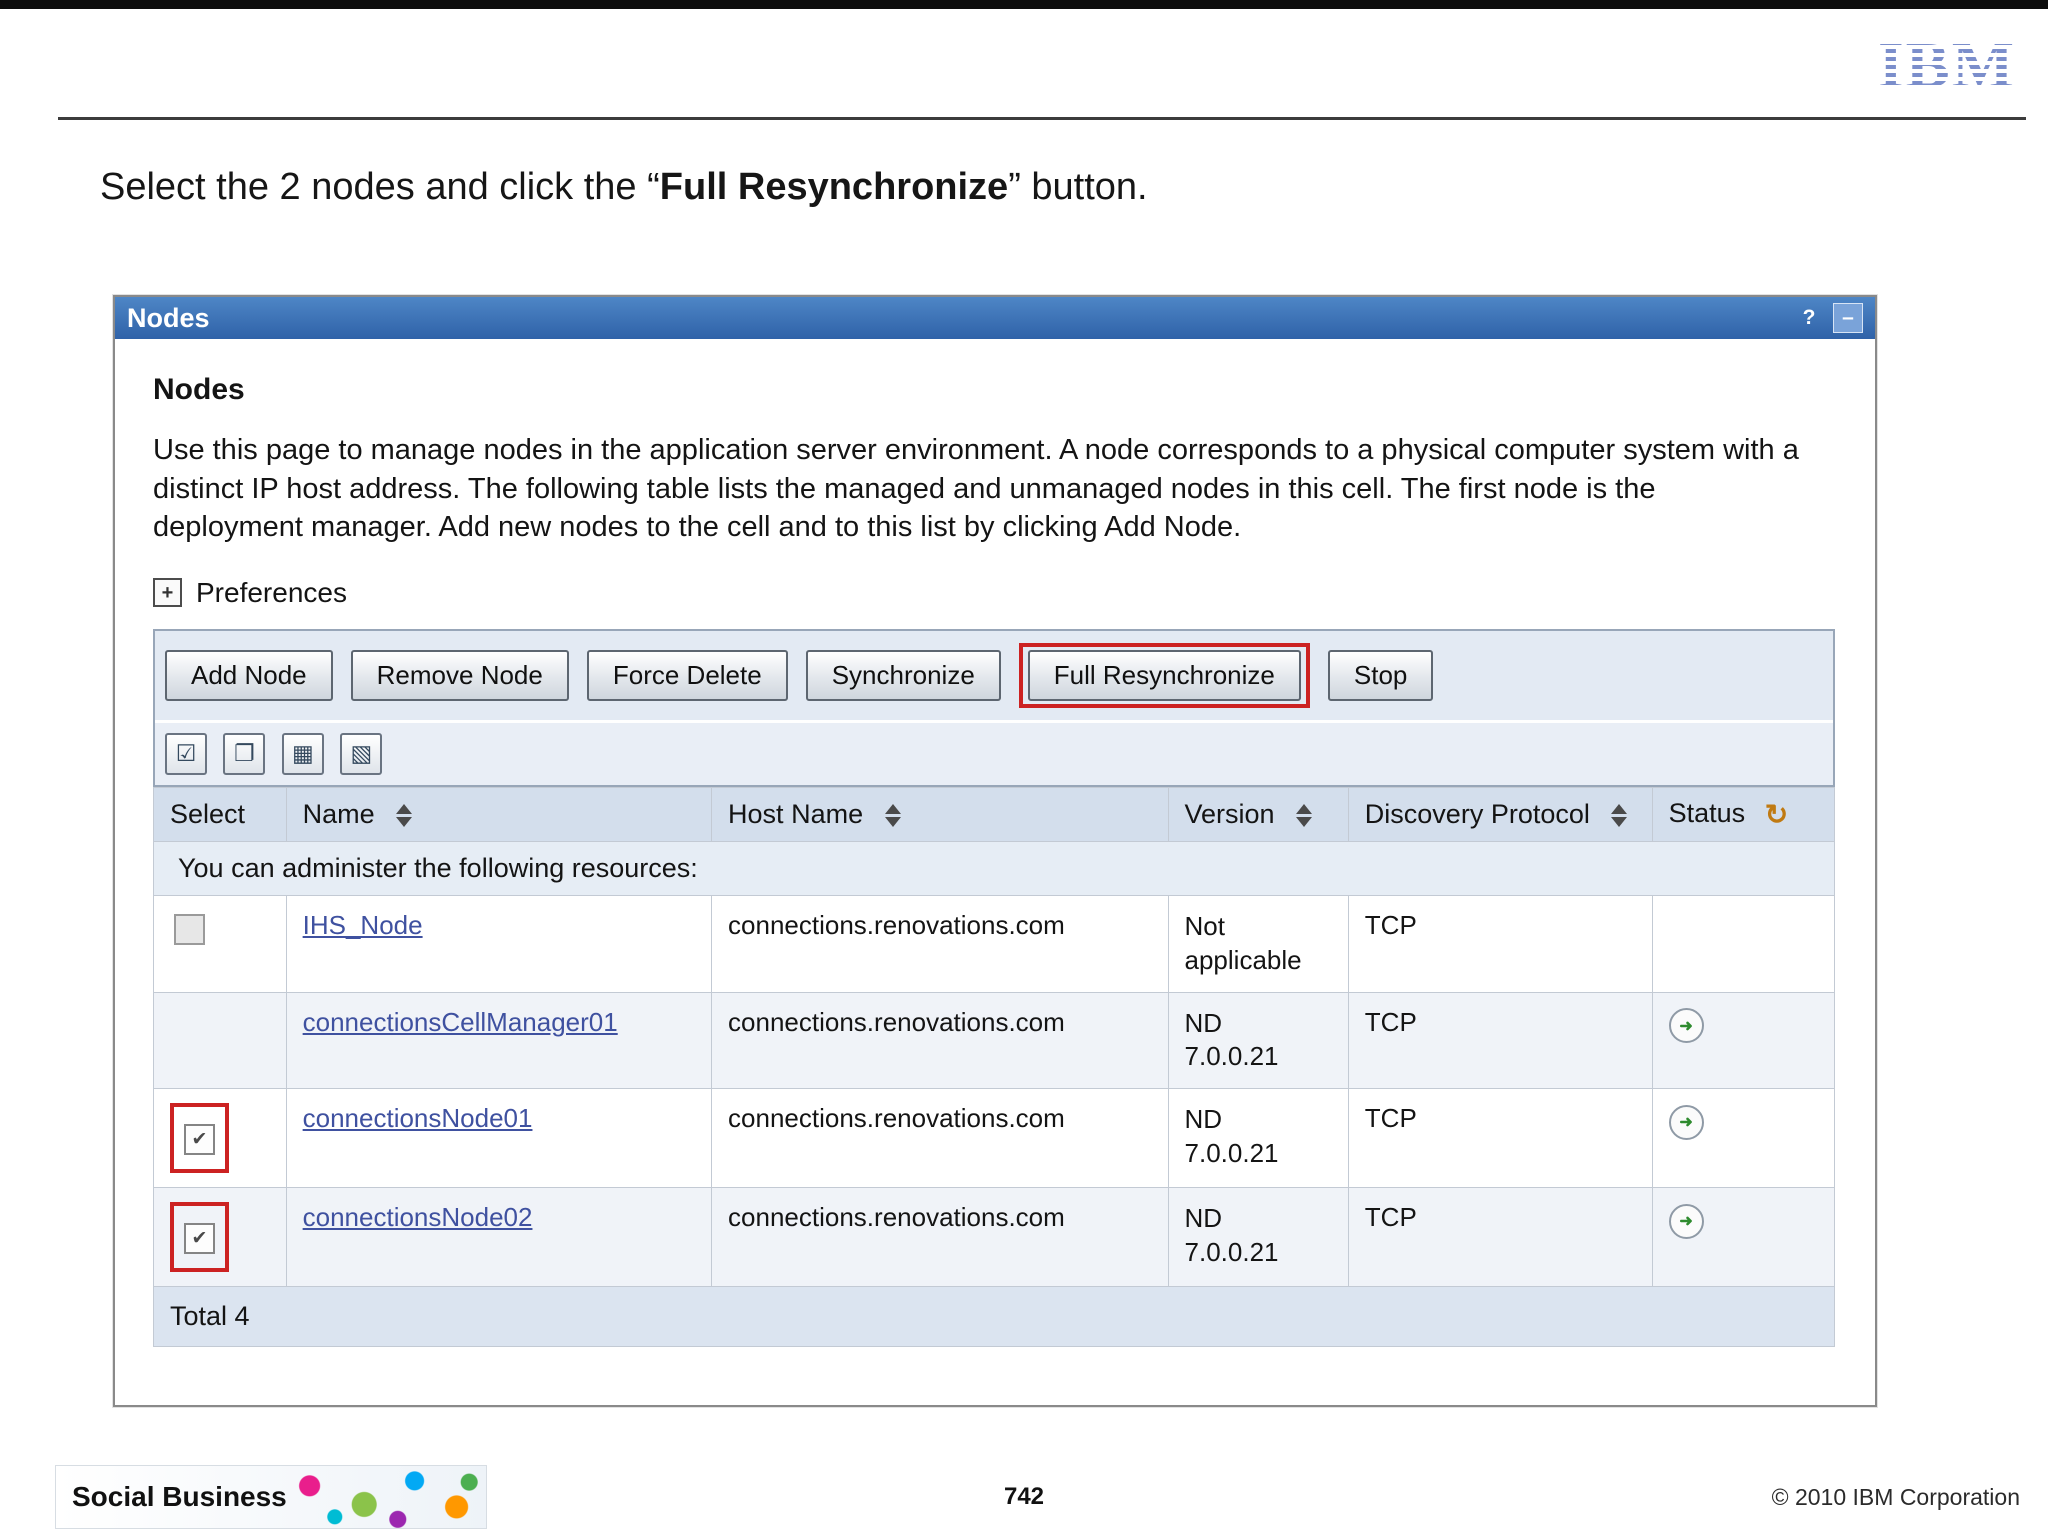  What do you see at coordinates (249, 675) in the screenshot?
I see `toolbar-button-add-node: Add Node` at bounding box center [249, 675].